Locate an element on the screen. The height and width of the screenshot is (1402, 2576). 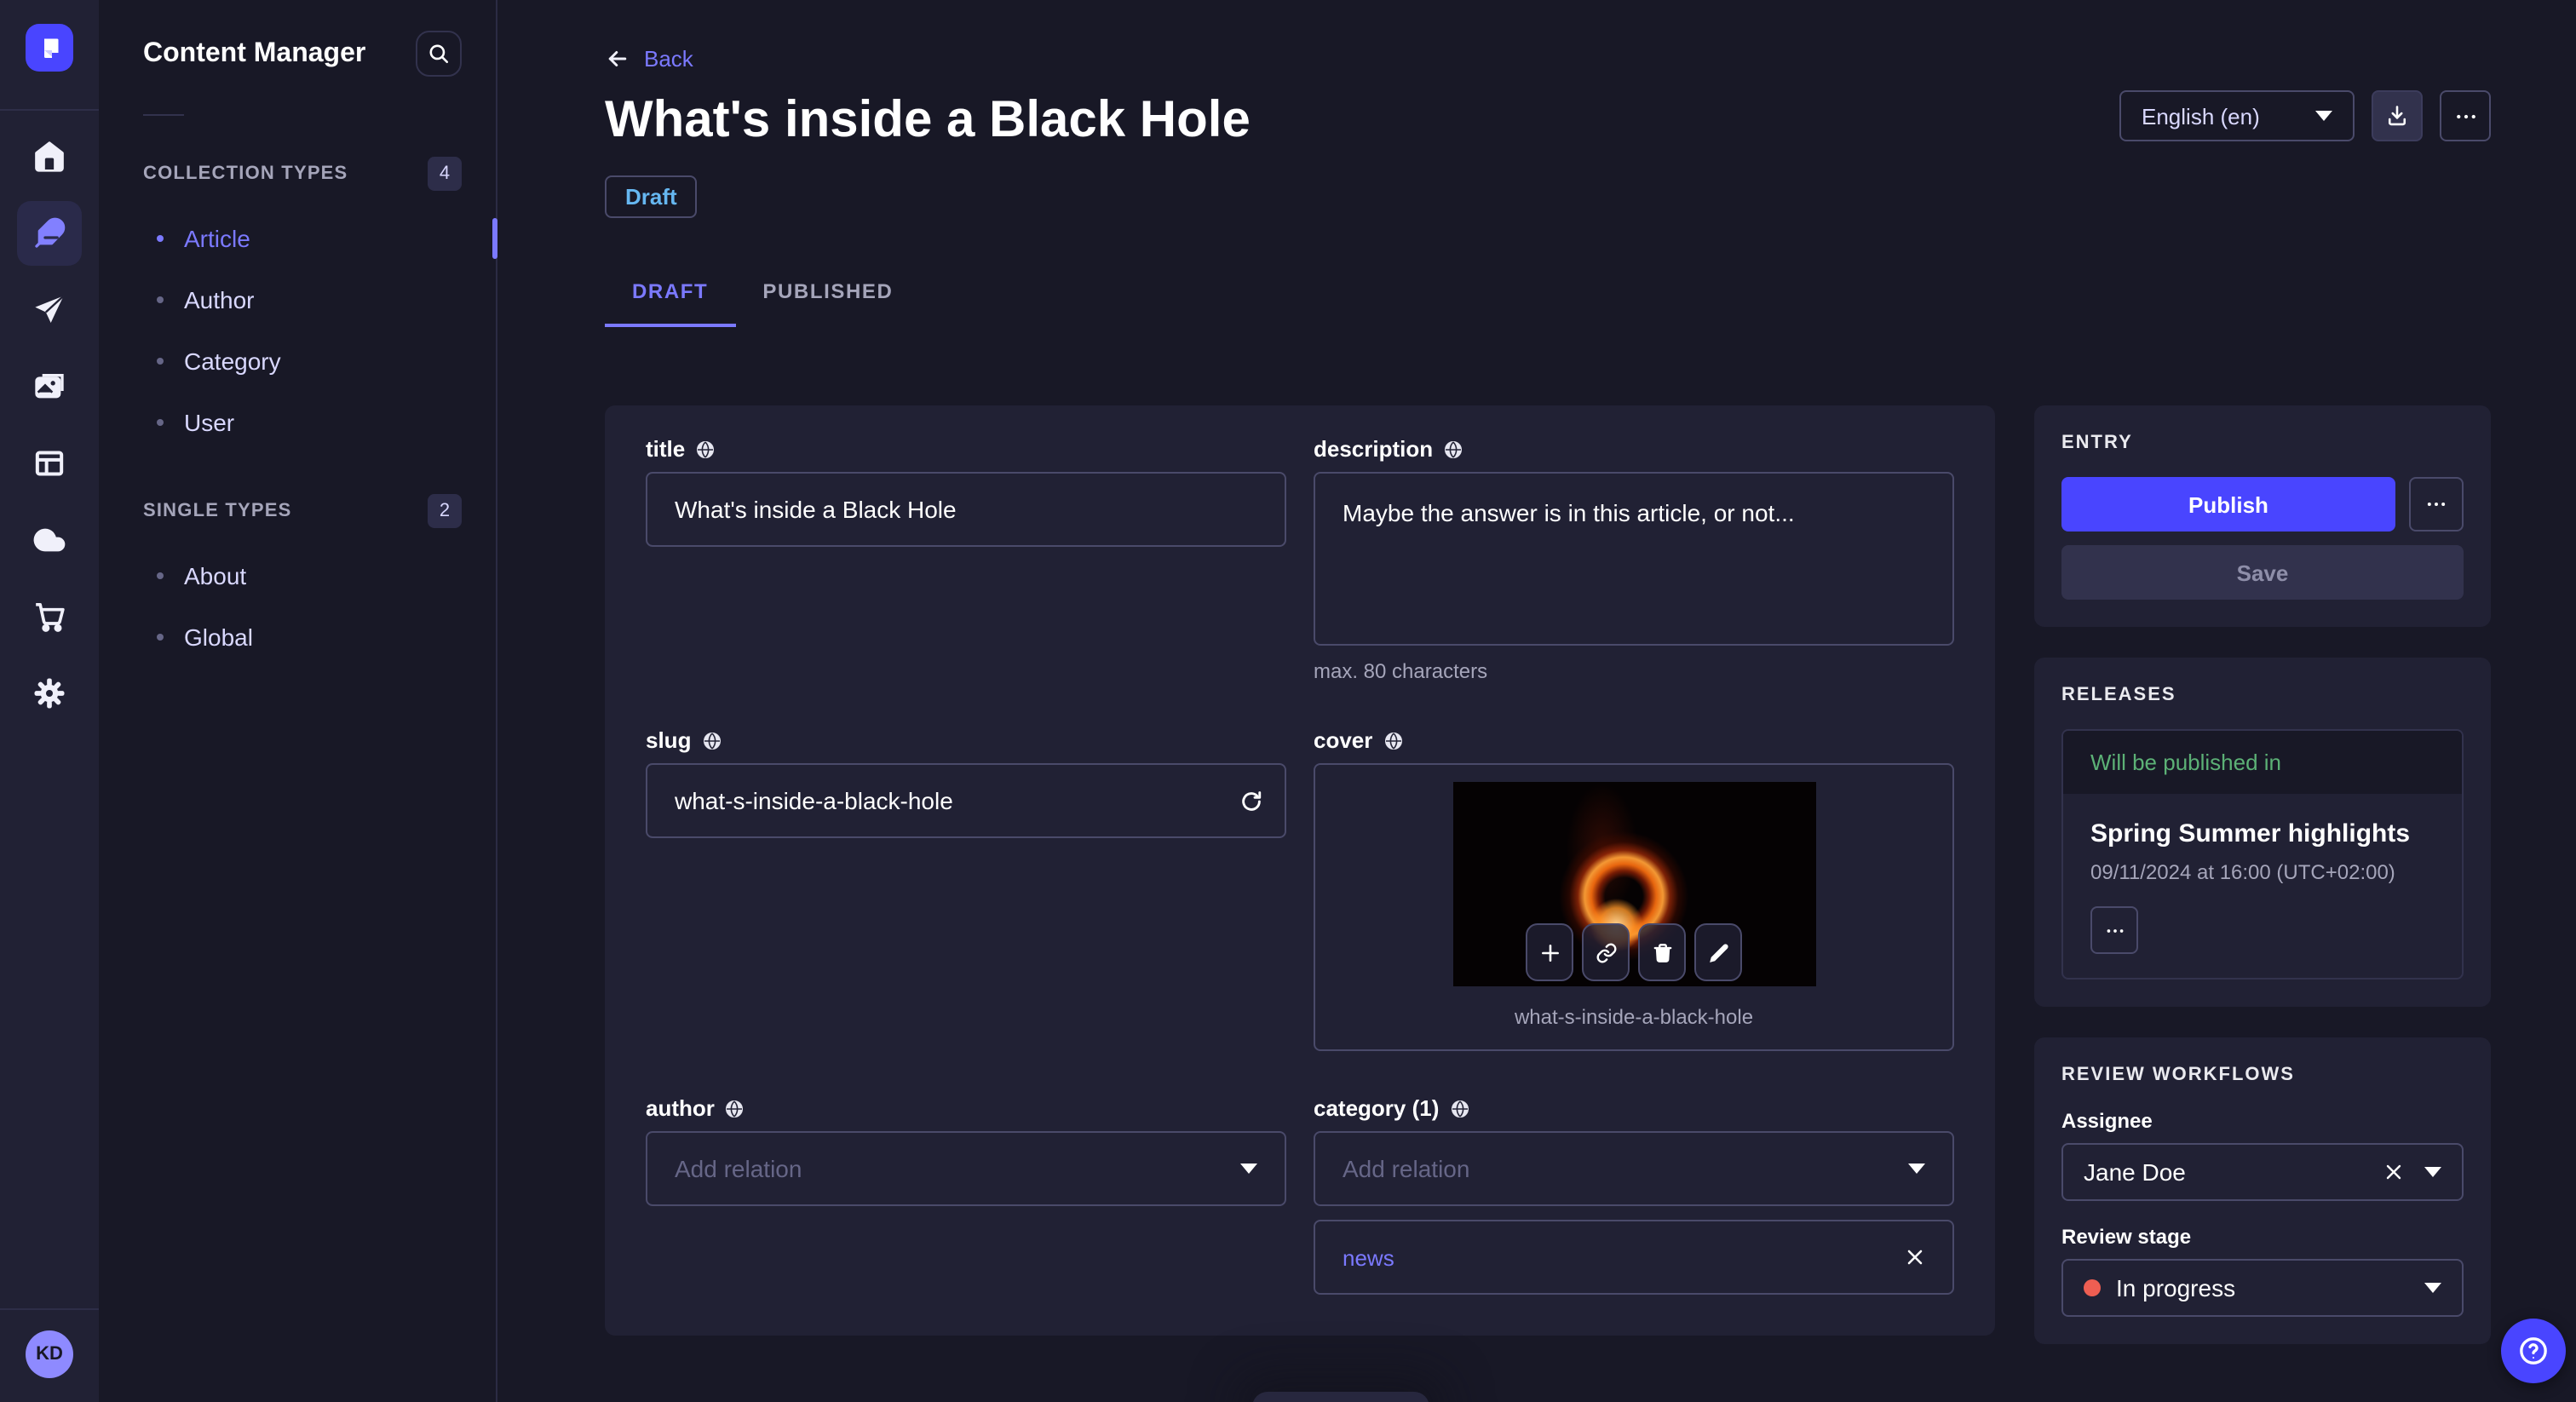
home-icon is located at coordinates (50, 156).